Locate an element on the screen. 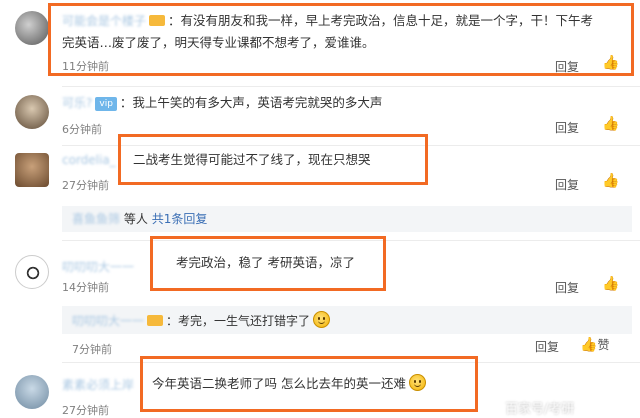  reply-thread-row: 喜鱼鱼筛 等人 共1条回复 is located at coordinates (139, 218).